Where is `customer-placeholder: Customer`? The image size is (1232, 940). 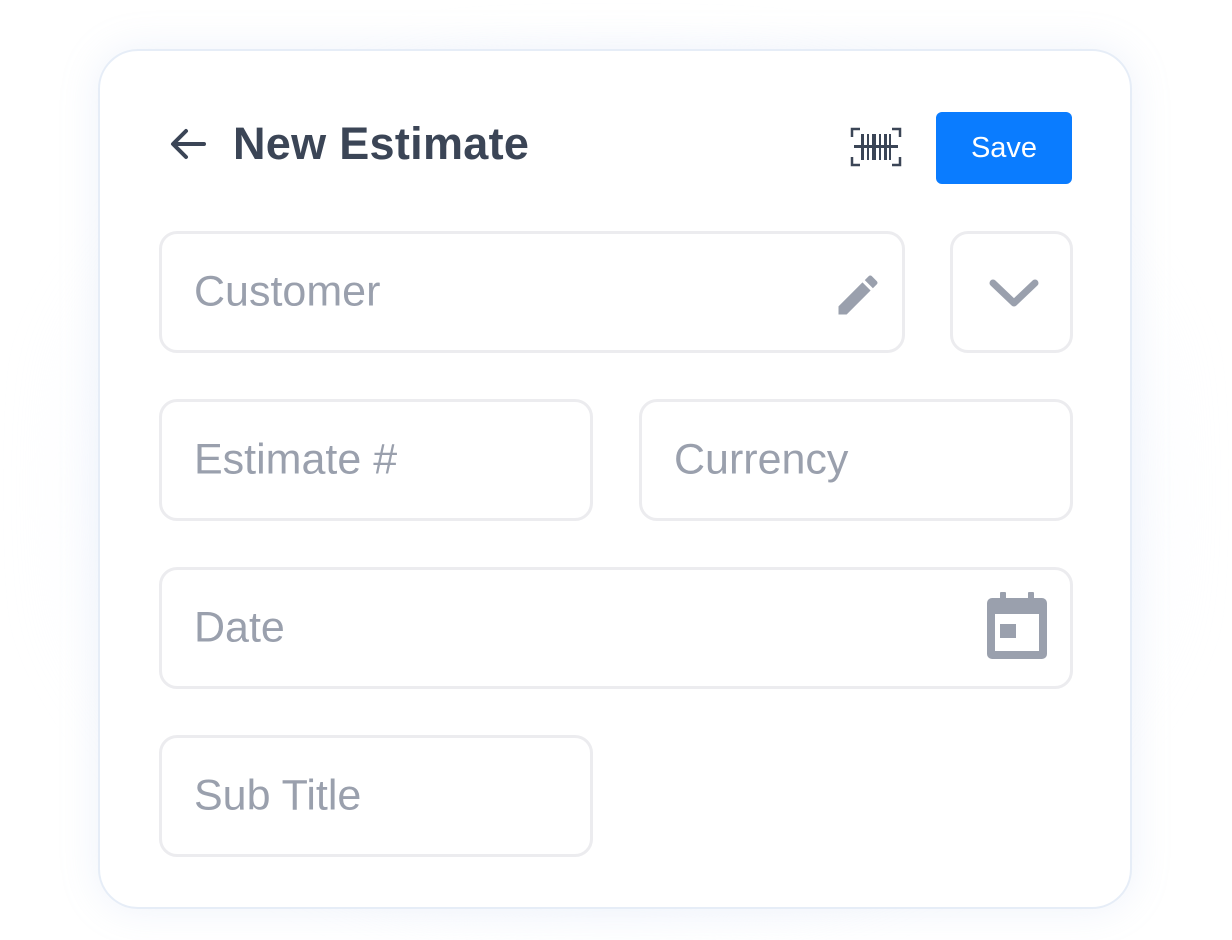
customer-placeholder: Customer is located at coordinates (287, 291).